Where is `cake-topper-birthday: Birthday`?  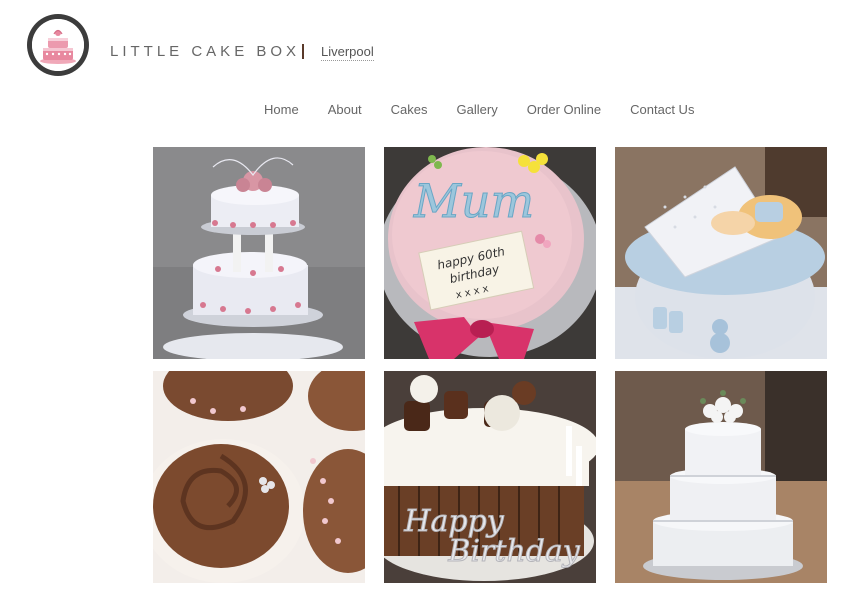 cake-topper-birthday: Birthday is located at coordinates (513, 551).